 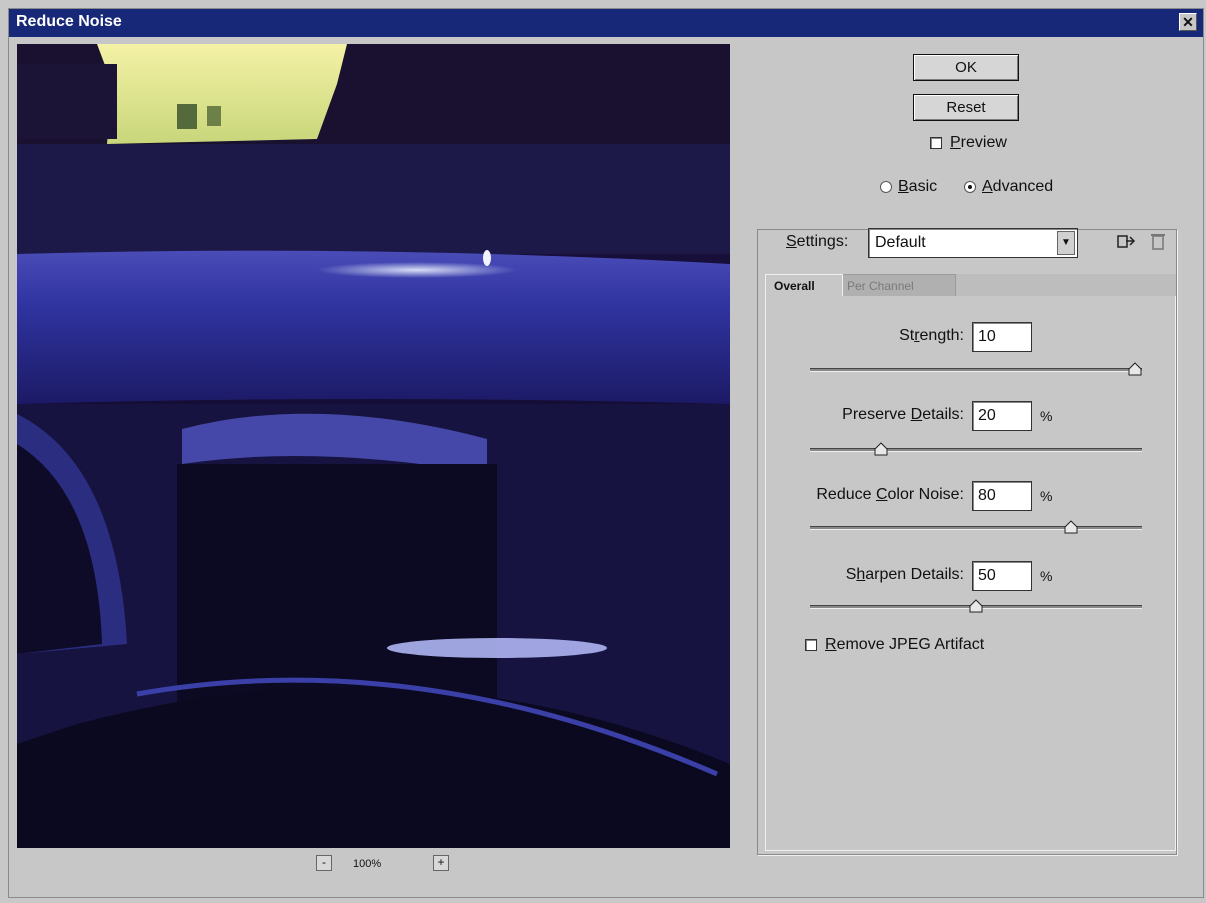 I want to click on basic-radio-row: Basic, so click(x=908, y=187).